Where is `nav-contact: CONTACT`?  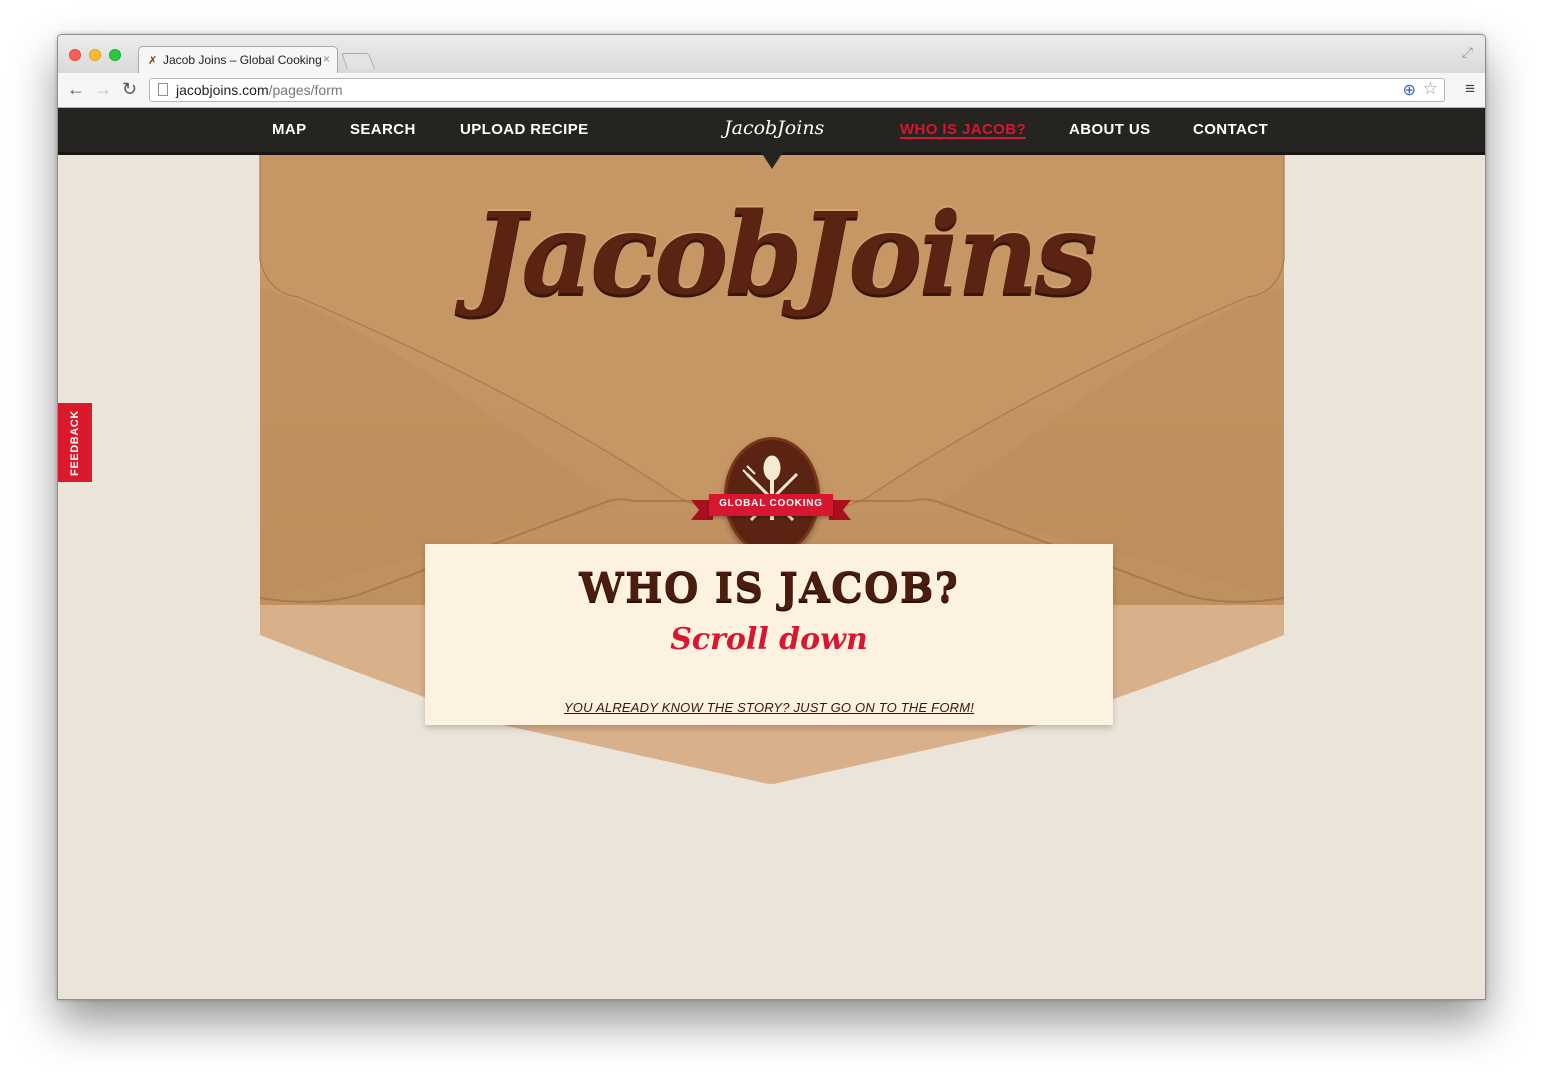 nav-contact: CONTACT is located at coordinates (1230, 129).